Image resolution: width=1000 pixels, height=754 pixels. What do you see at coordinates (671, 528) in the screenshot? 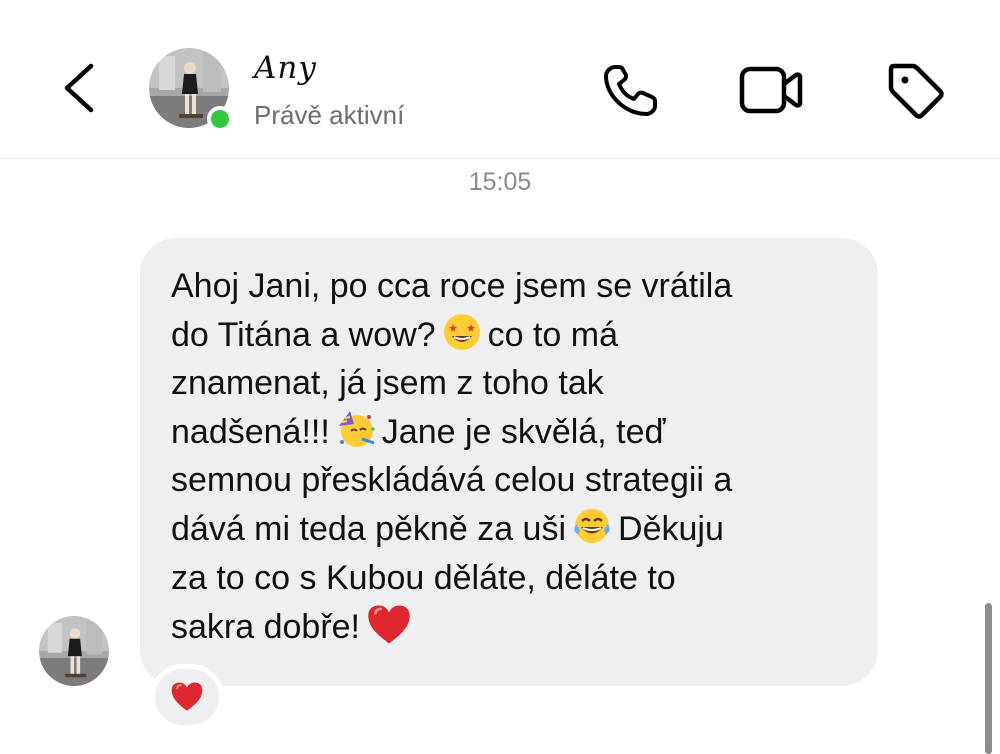
I see `message-fragment: Děkuju` at bounding box center [671, 528].